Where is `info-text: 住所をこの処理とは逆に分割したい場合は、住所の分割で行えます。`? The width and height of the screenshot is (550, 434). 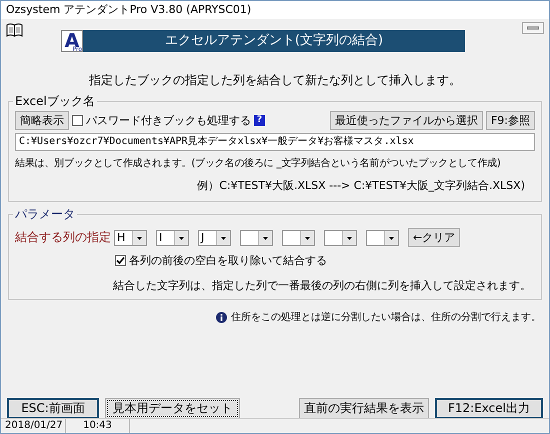
info-text: 住所をこの処理とは逆に分割したい場合は、住所の分割で行えます。 is located at coordinates (386, 317).